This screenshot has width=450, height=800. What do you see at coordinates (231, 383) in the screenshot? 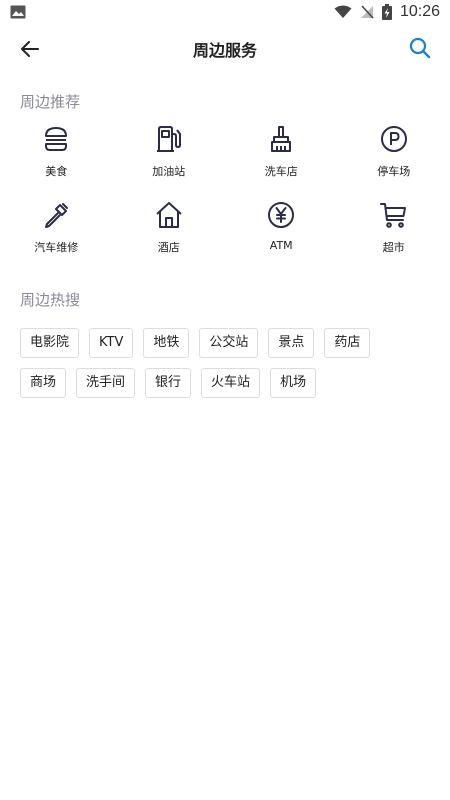
I see `tag-train-station: 火车站` at bounding box center [231, 383].